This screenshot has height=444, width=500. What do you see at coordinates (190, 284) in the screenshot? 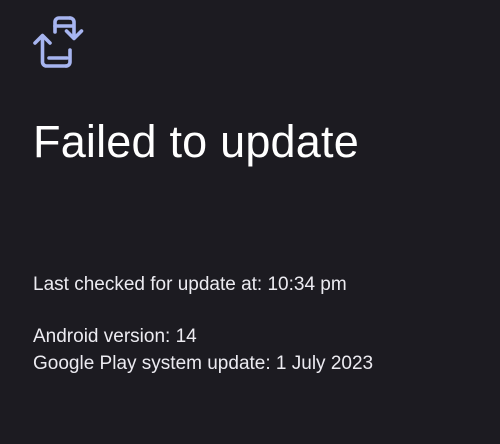
I see `last-checked-text: Last checked for update at: 10:34 pm` at bounding box center [190, 284].